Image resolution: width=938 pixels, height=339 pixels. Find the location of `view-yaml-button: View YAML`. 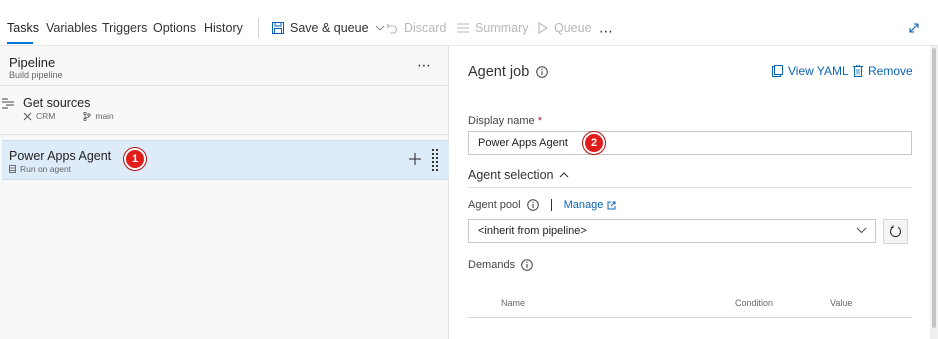

view-yaml-button: View YAML is located at coordinates (810, 71).